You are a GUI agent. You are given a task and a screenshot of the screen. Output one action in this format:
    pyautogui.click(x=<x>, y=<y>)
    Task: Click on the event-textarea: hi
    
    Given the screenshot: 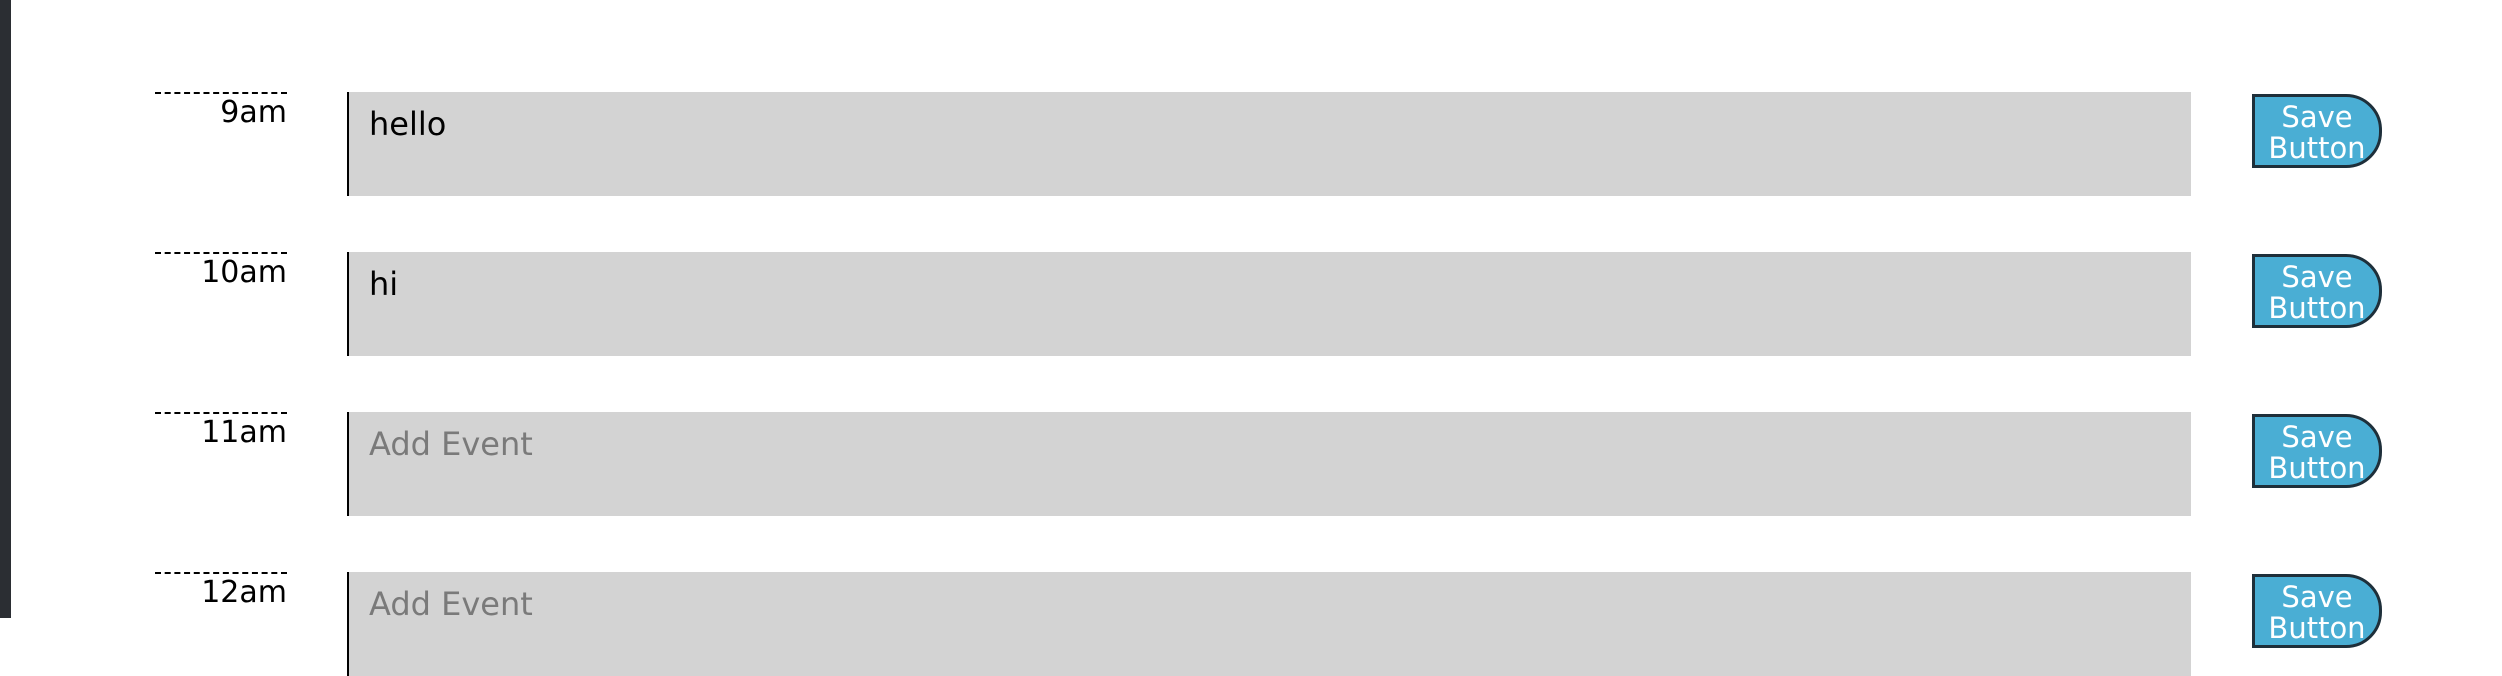 What is the action you would take?
    pyautogui.click(x=1269, y=304)
    